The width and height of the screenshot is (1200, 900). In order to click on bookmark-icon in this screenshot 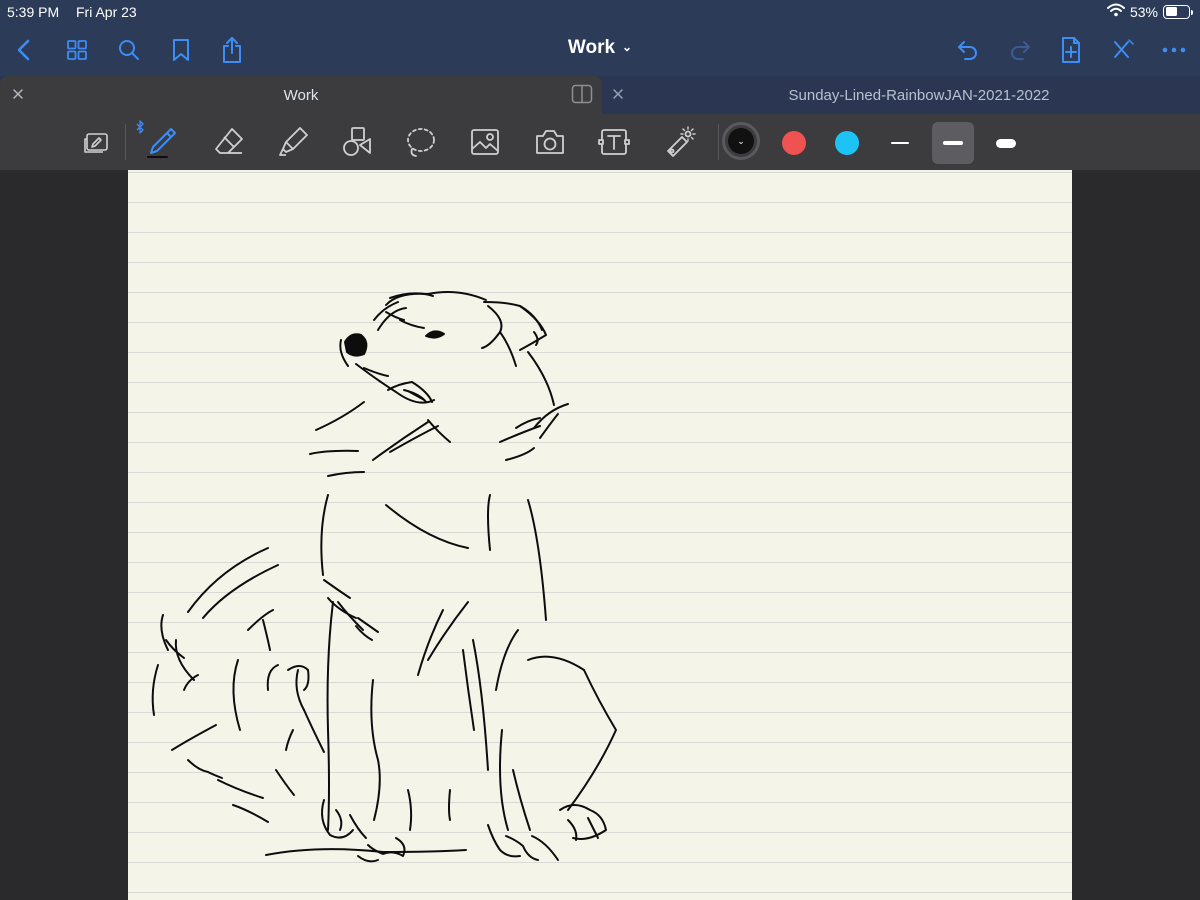, I will do `click(181, 50)`.